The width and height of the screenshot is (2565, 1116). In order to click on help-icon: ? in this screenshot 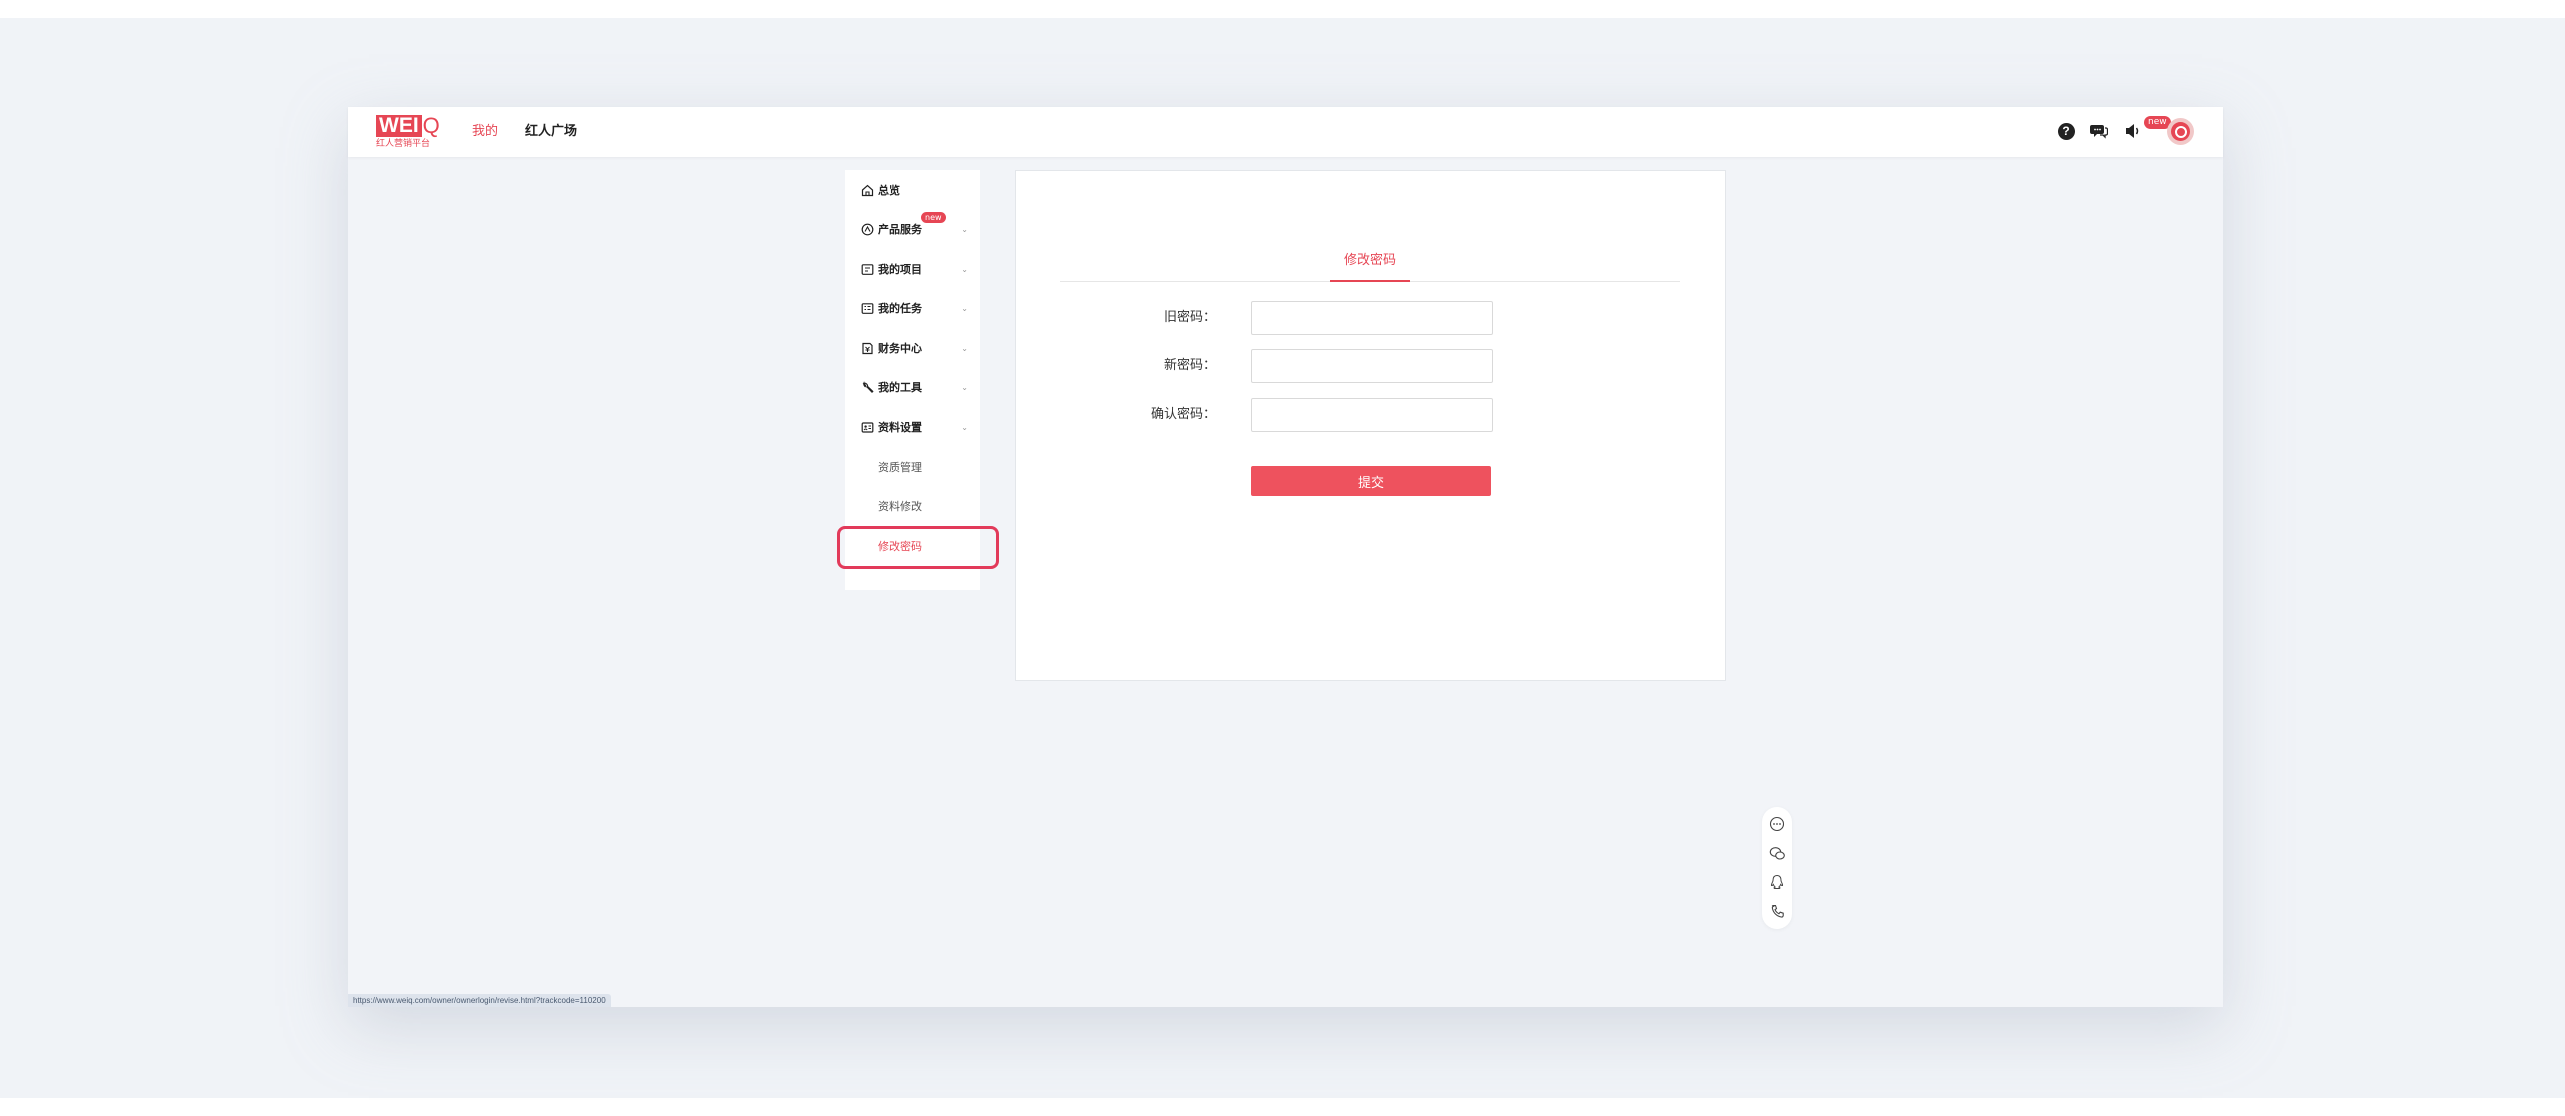, I will do `click(2066, 131)`.